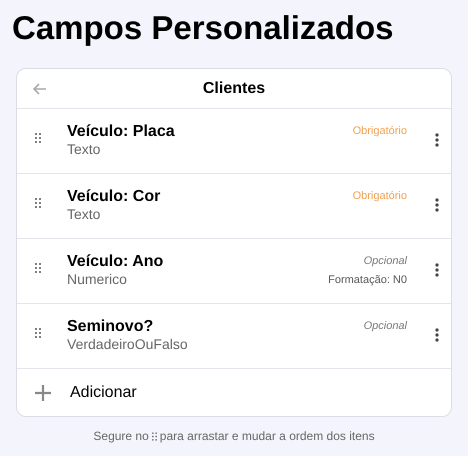 The width and height of the screenshot is (468, 456). I want to click on page-title: Campos Personalizados, so click(203, 28).